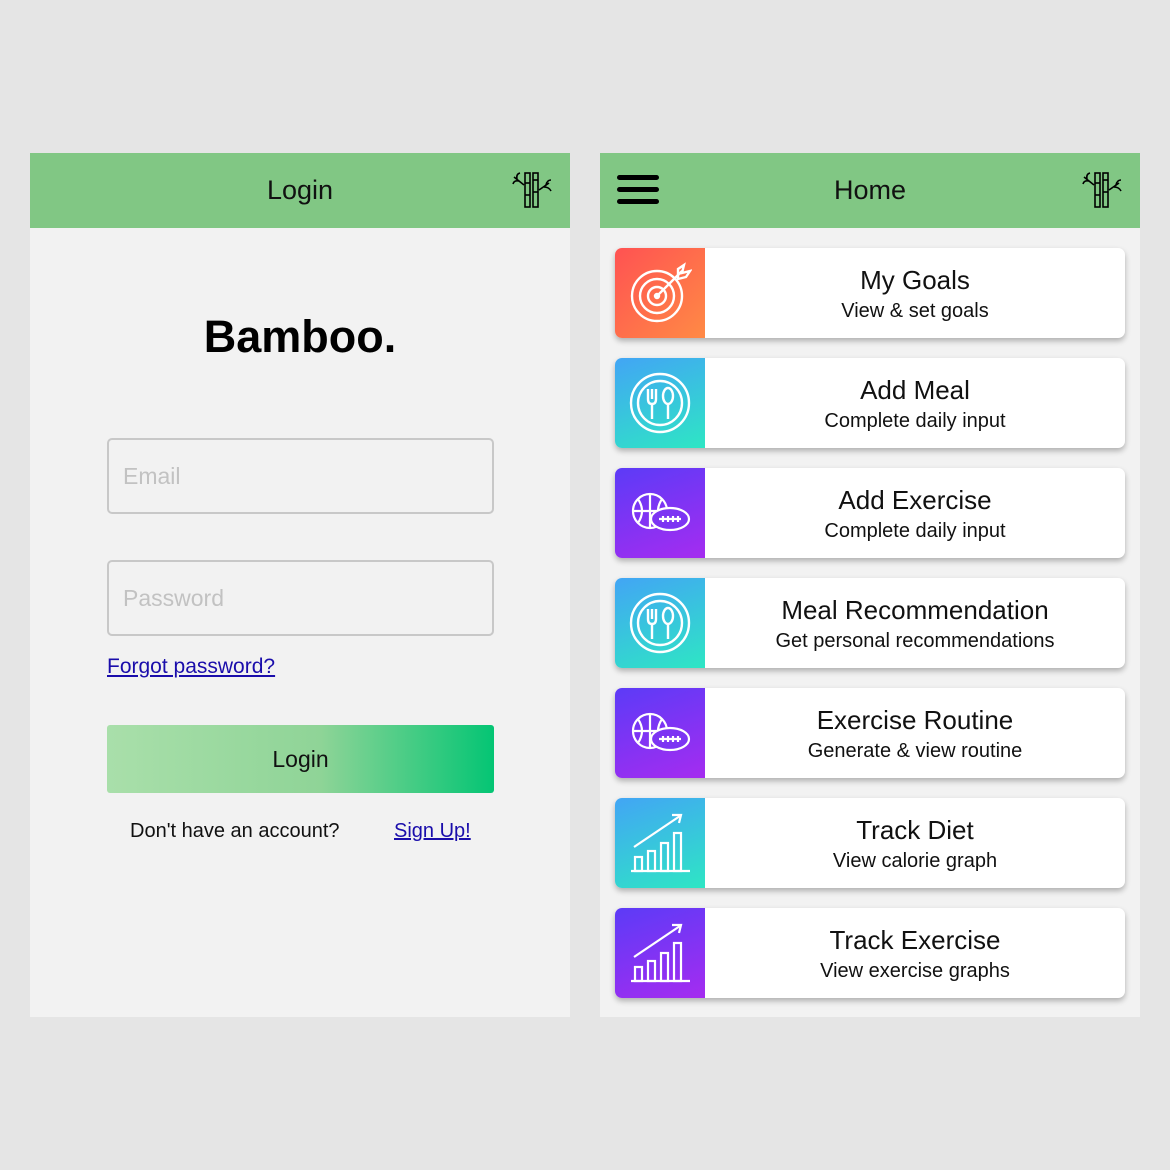 This screenshot has width=1170, height=1170. Describe the element at coordinates (915, 280) in the screenshot. I see `card-title: My Goals` at that location.